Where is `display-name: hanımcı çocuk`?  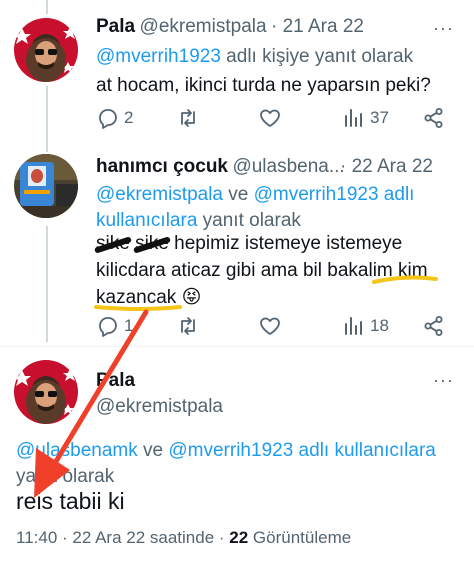 display-name: hanımcı çocuk is located at coordinates (162, 166).